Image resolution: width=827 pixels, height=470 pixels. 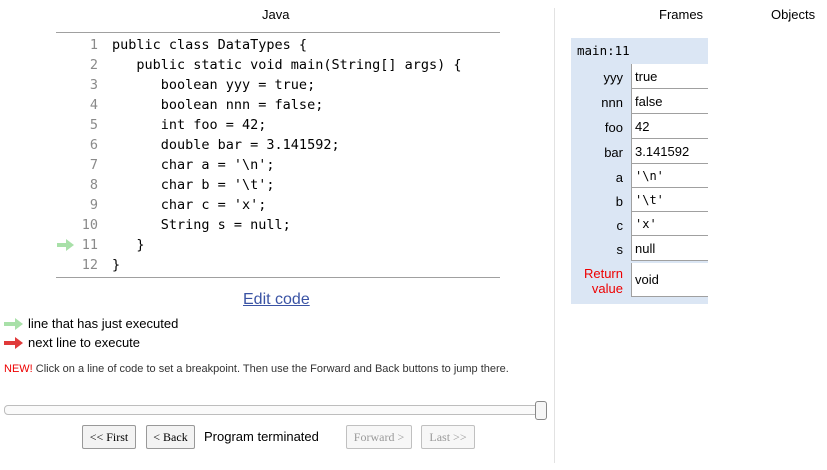 I want to click on line-number: 12, so click(x=89, y=265).